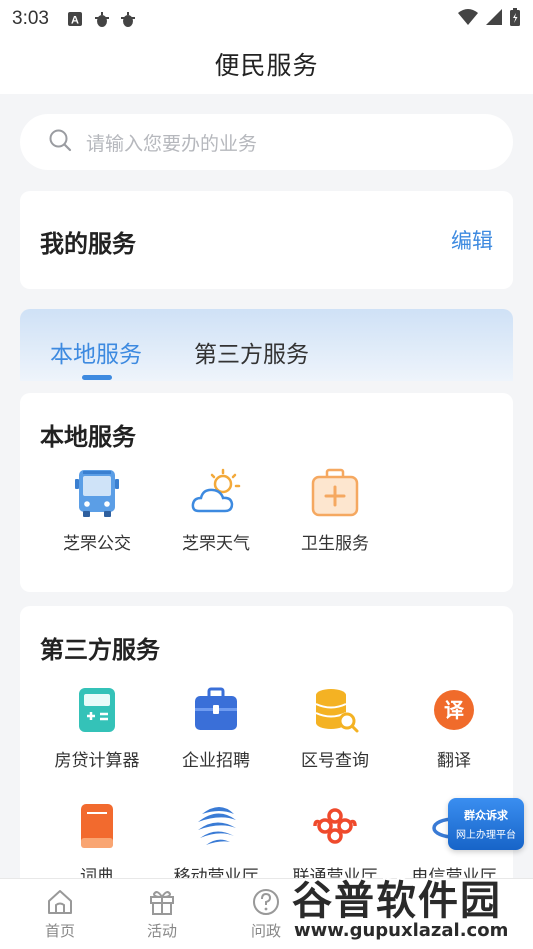 The height and width of the screenshot is (949, 533). What do you see at coordinates (515, 19) in the screenshot?
I see `battery-icon` at bounding box center [515, 19].